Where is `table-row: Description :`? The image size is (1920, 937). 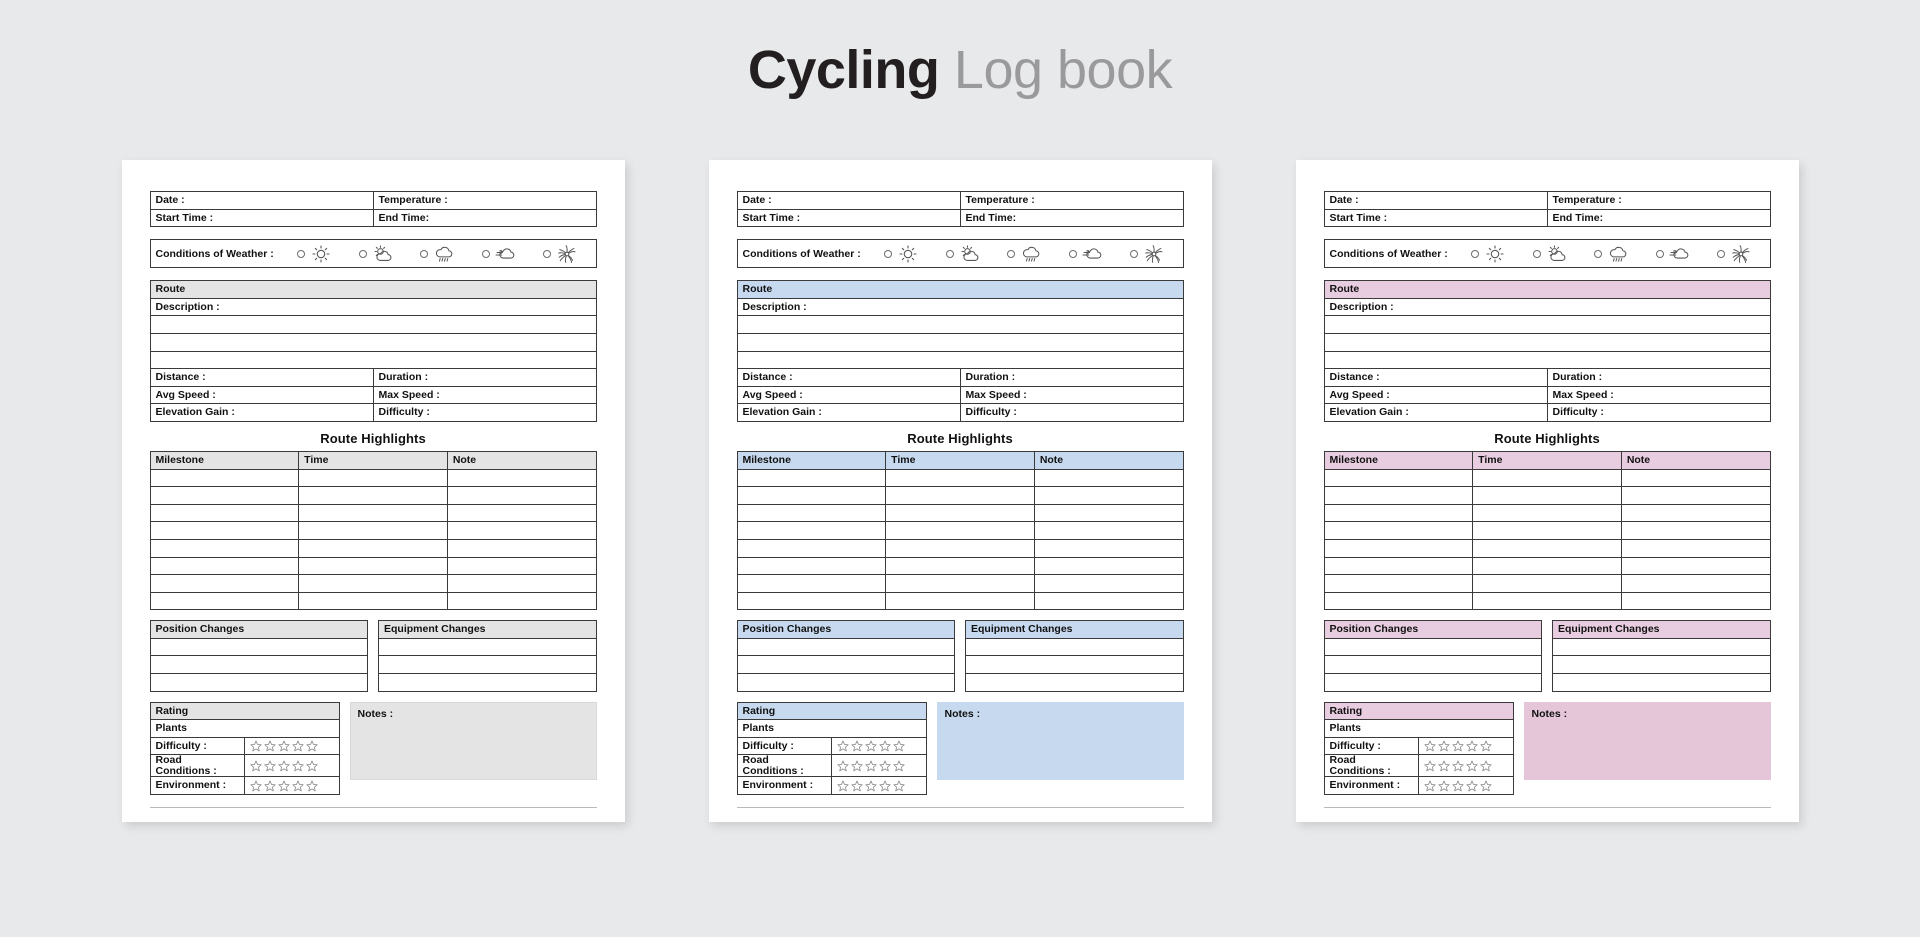
table-row: Description : is located at coordinates (1547, 307).